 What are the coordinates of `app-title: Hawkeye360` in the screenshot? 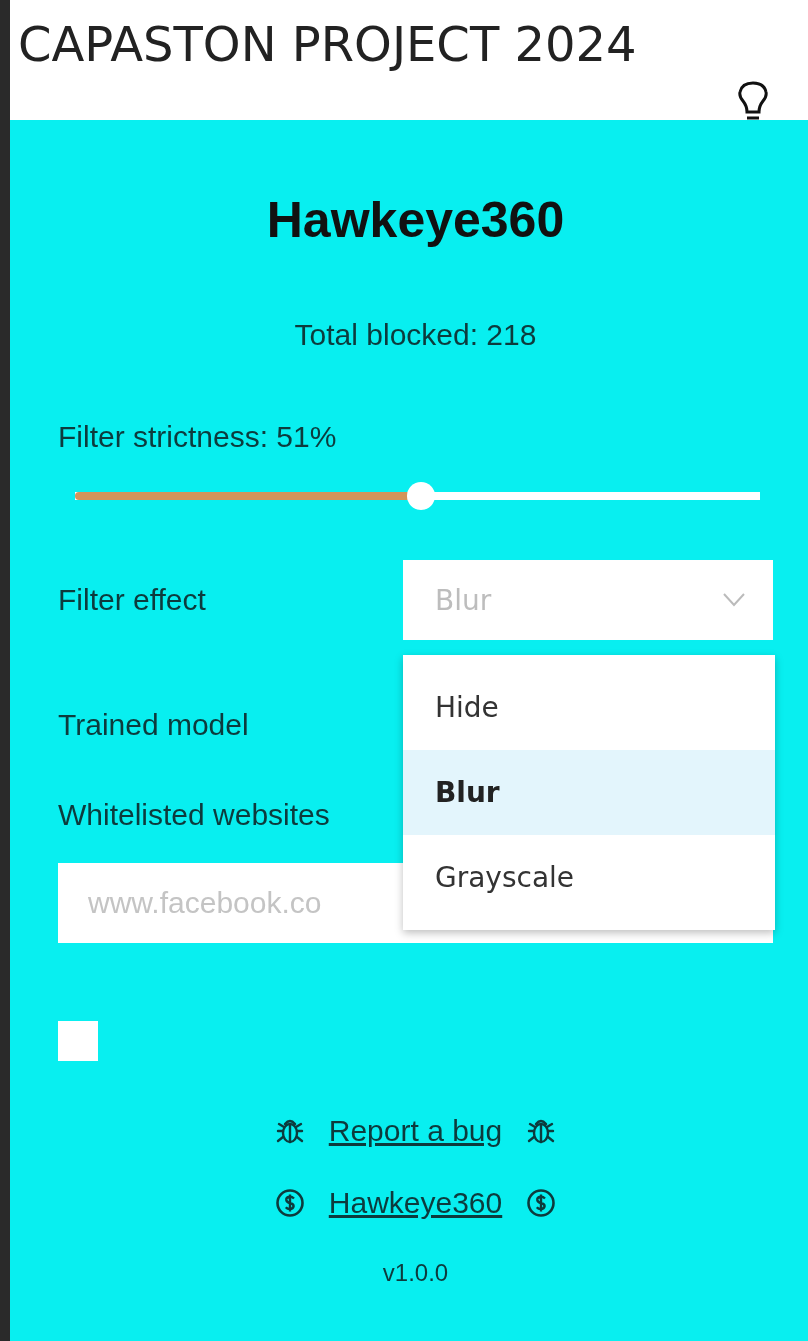 It's located at (415, 220).